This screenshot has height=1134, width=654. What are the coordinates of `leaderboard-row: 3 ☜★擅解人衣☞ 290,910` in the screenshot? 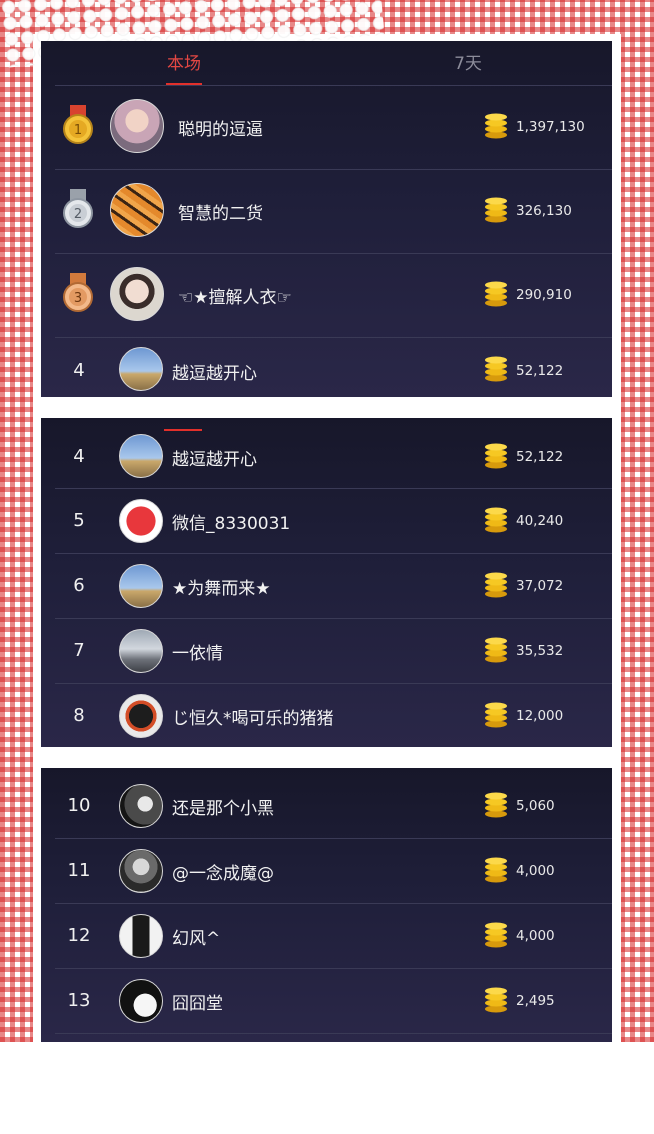 It's located at (326, 295).